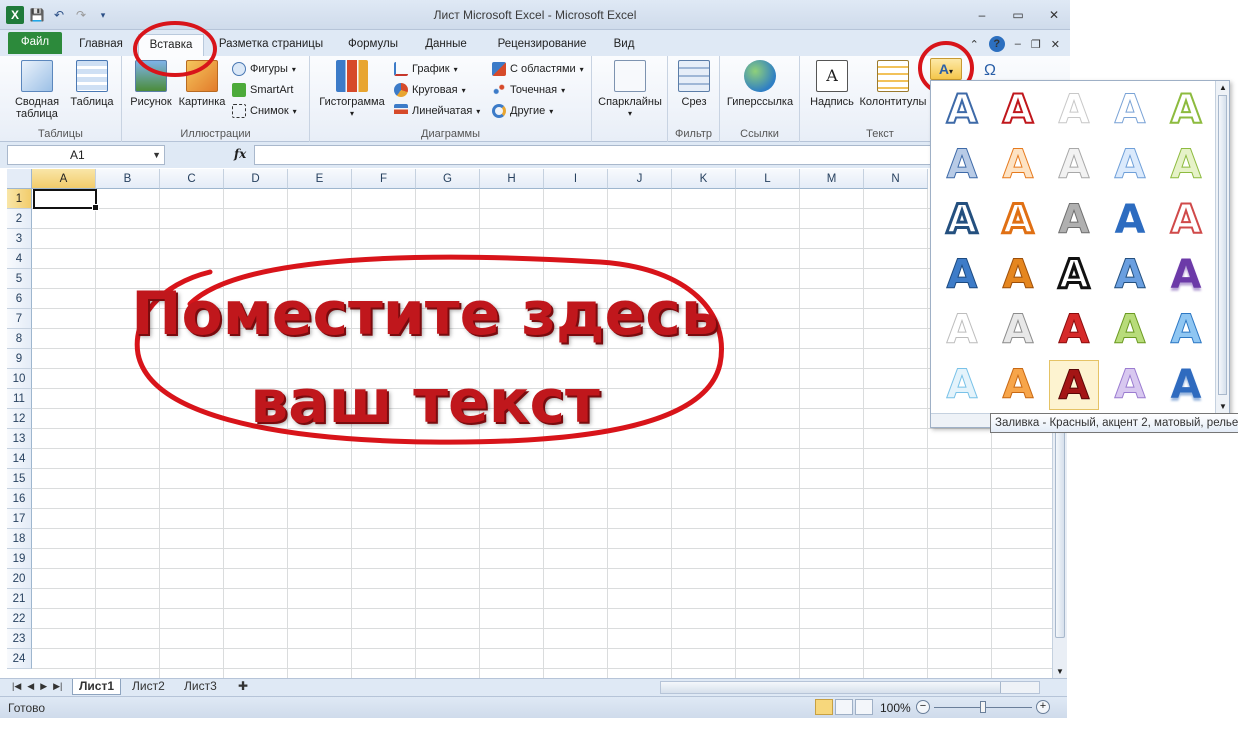 The image size is (1238, 729). What do you see at coordinates (19, 459) in the screenshot?
I see `row-header: 14` at bounding box center [19, 459].